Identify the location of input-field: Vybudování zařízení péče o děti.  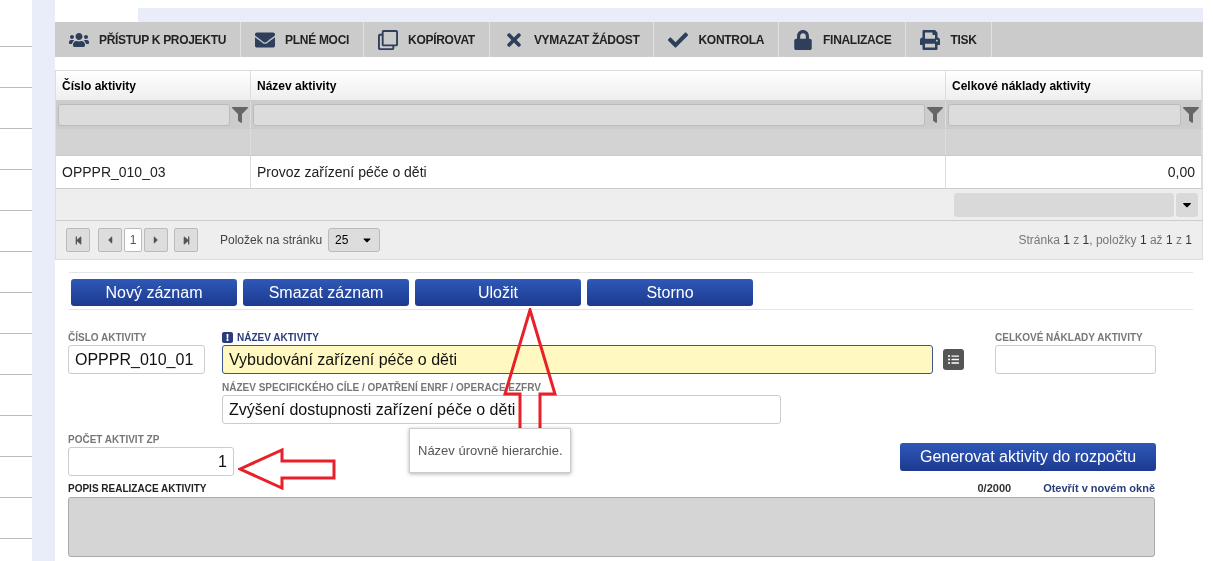
(577, 359).